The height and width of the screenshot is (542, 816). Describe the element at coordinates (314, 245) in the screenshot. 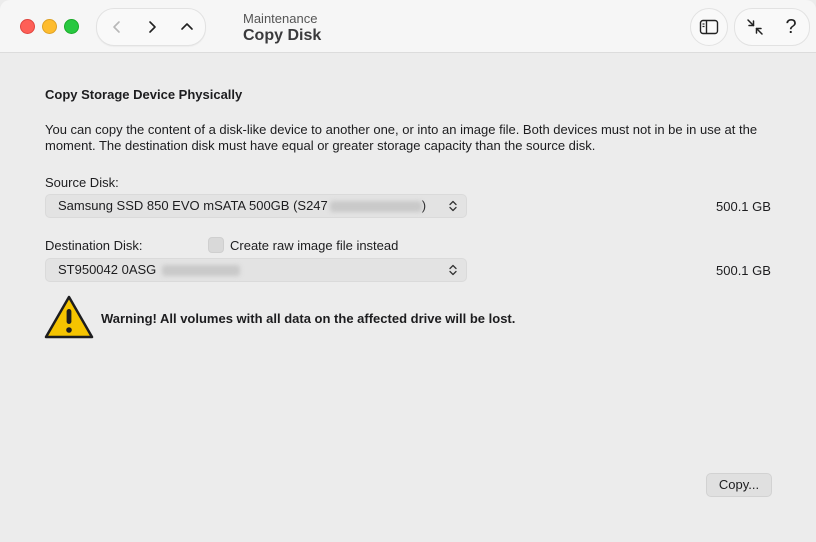

I see `raw-image-checkbox-label: Create raw image file instead` at that location.